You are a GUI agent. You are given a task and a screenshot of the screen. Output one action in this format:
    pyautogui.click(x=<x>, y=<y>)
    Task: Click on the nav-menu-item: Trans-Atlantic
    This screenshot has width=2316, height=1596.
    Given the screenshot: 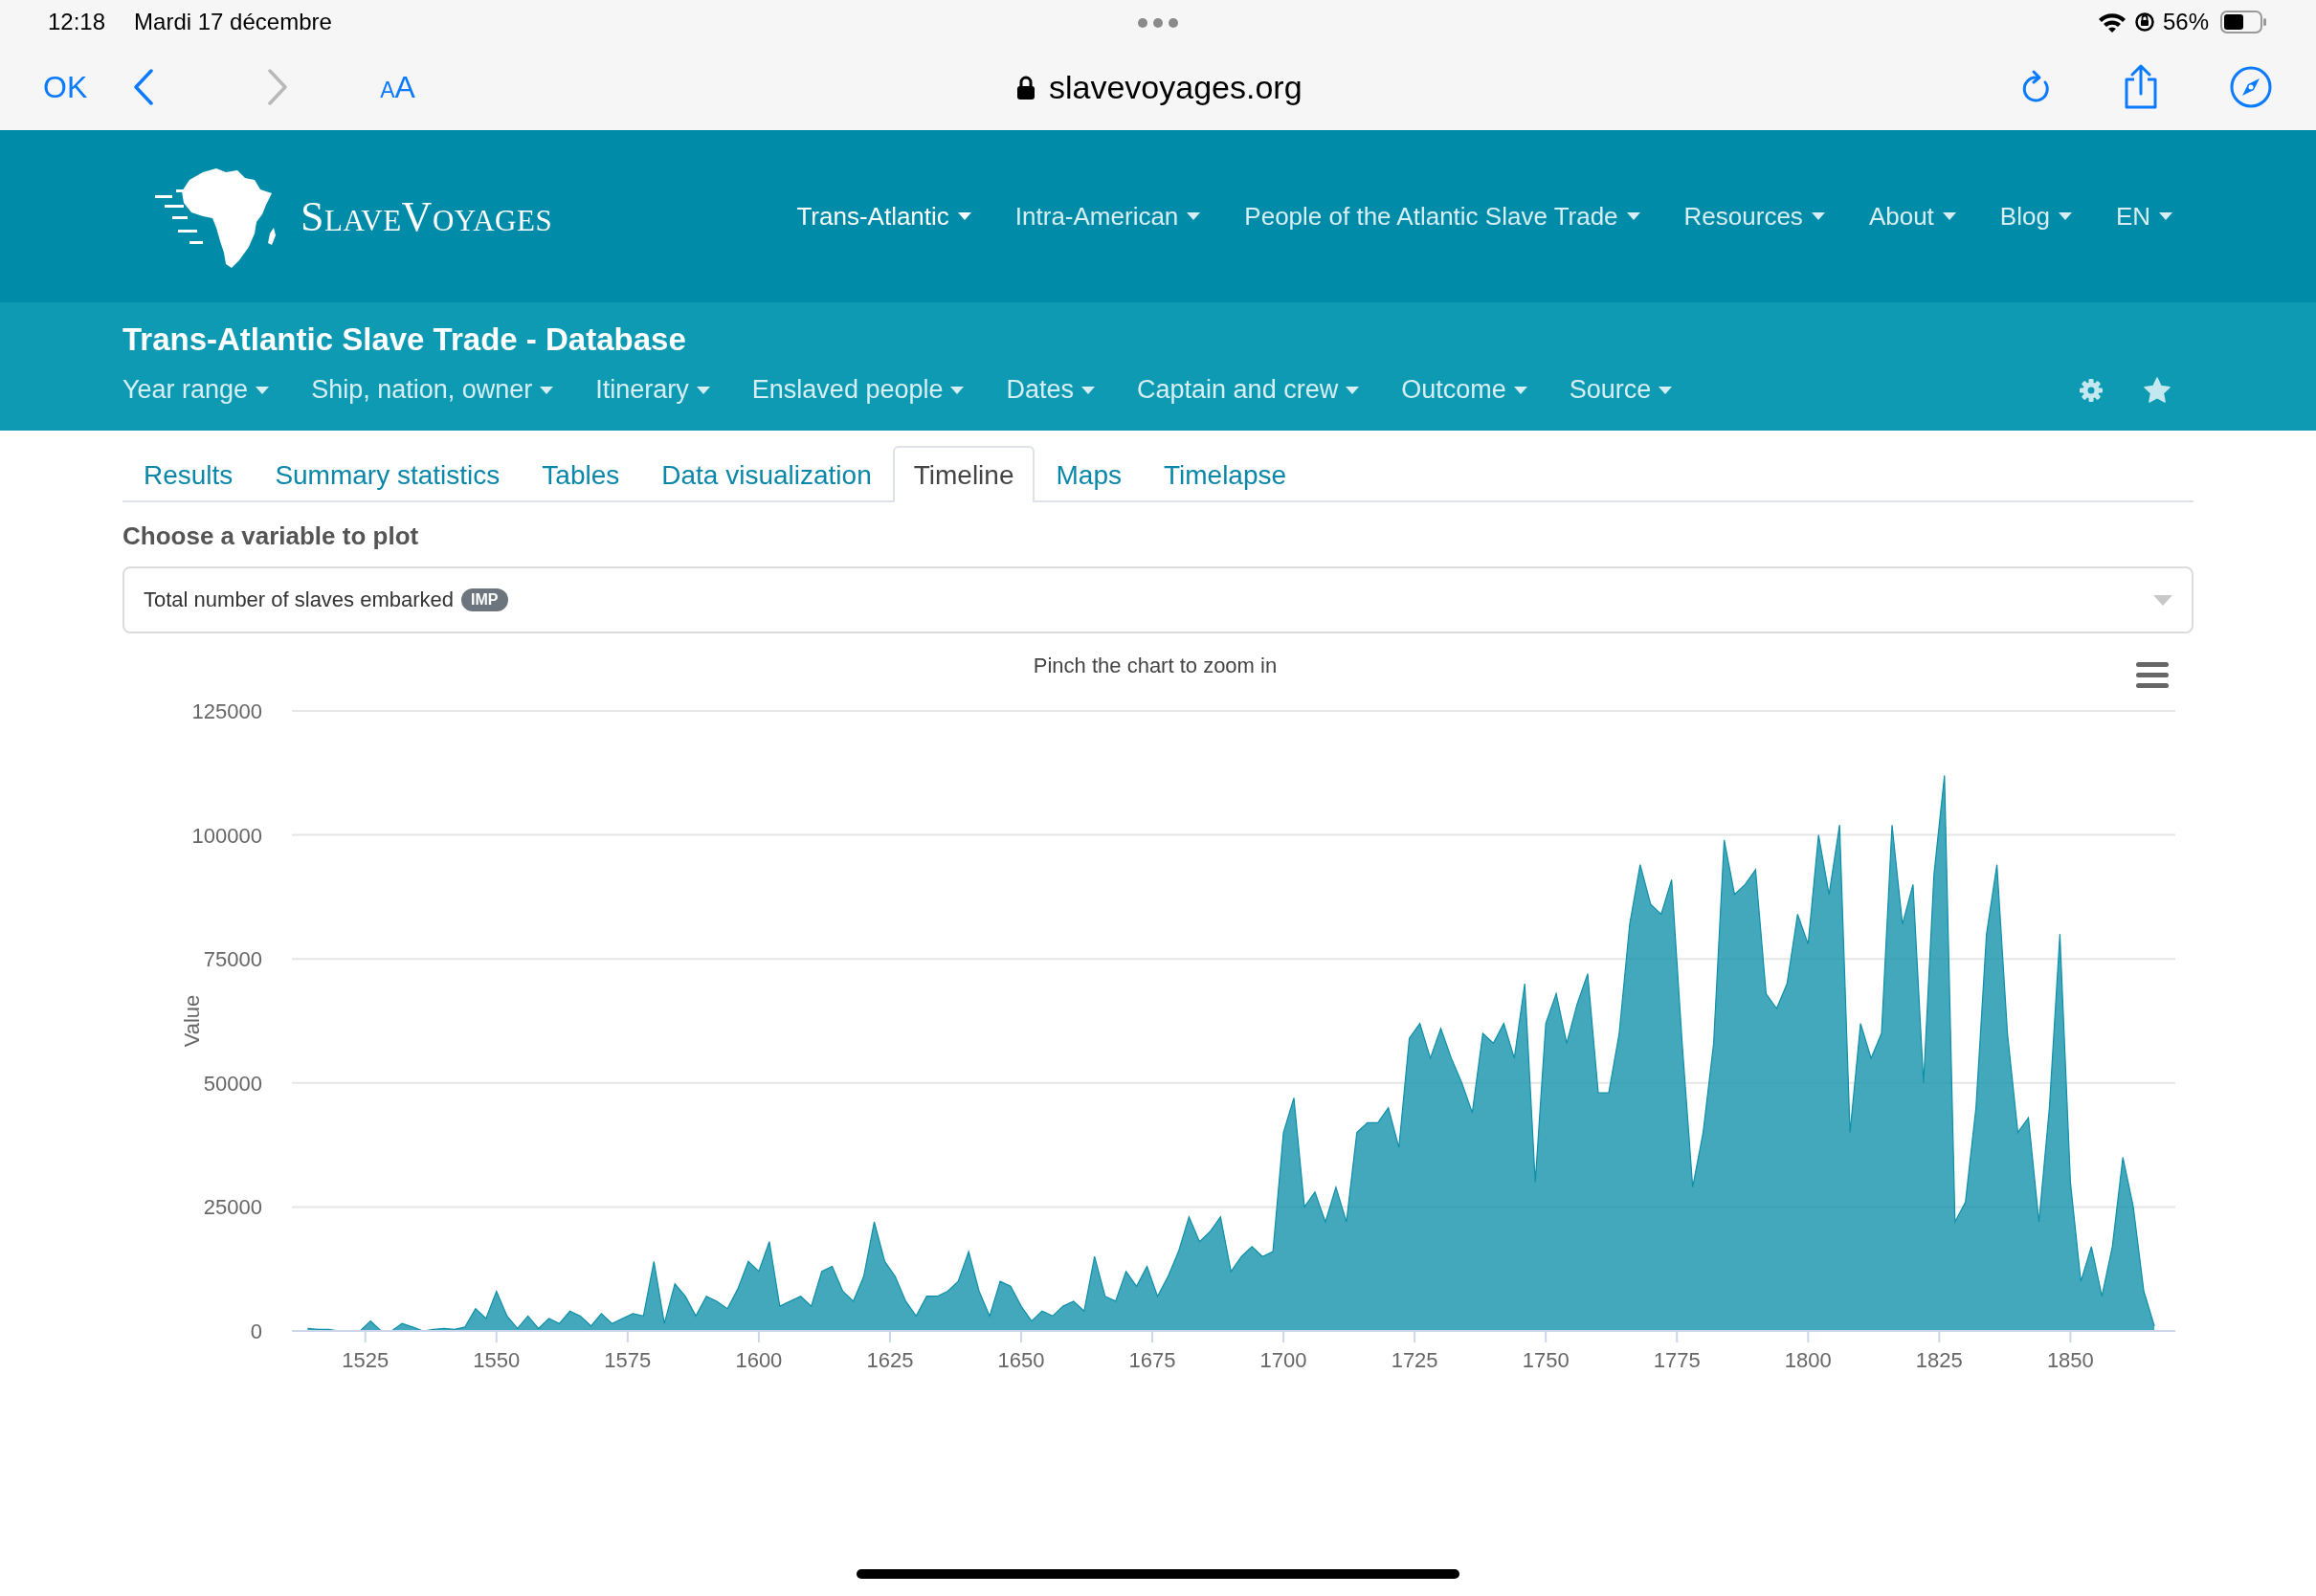 What is the action you would take?
    pyautogui.click(x=884, y=217)
    